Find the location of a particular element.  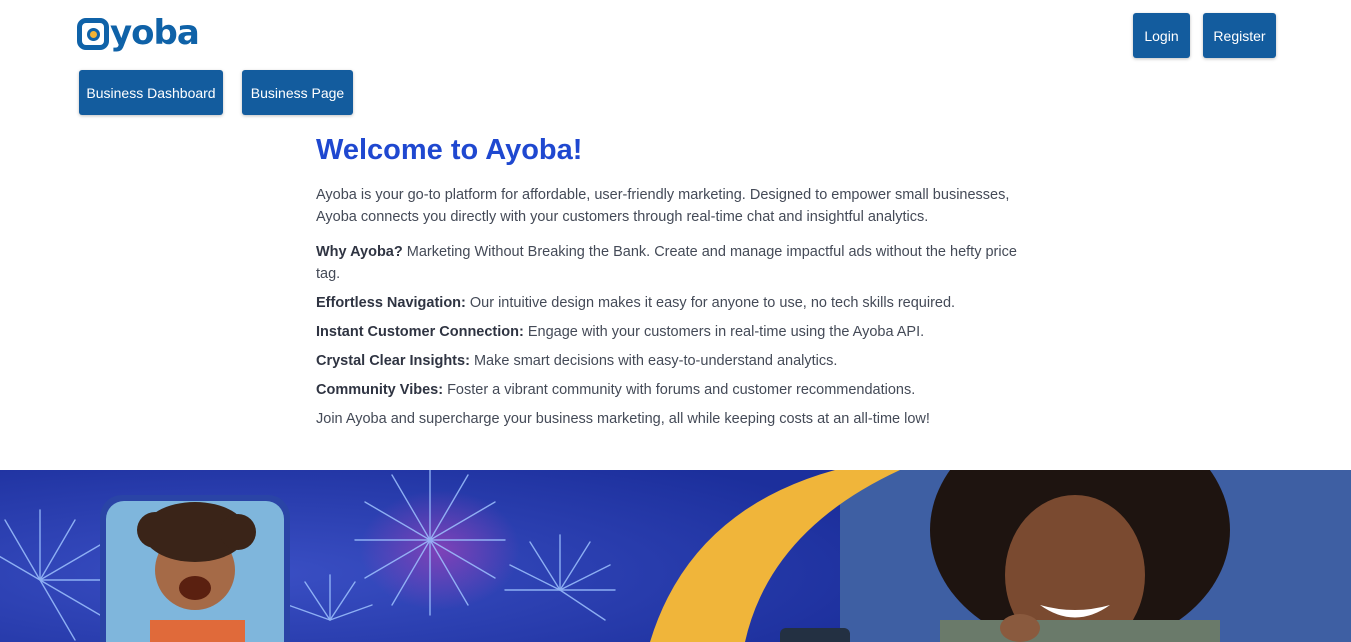

ayoba-logo: yoba is located at coordinates (138, 33).